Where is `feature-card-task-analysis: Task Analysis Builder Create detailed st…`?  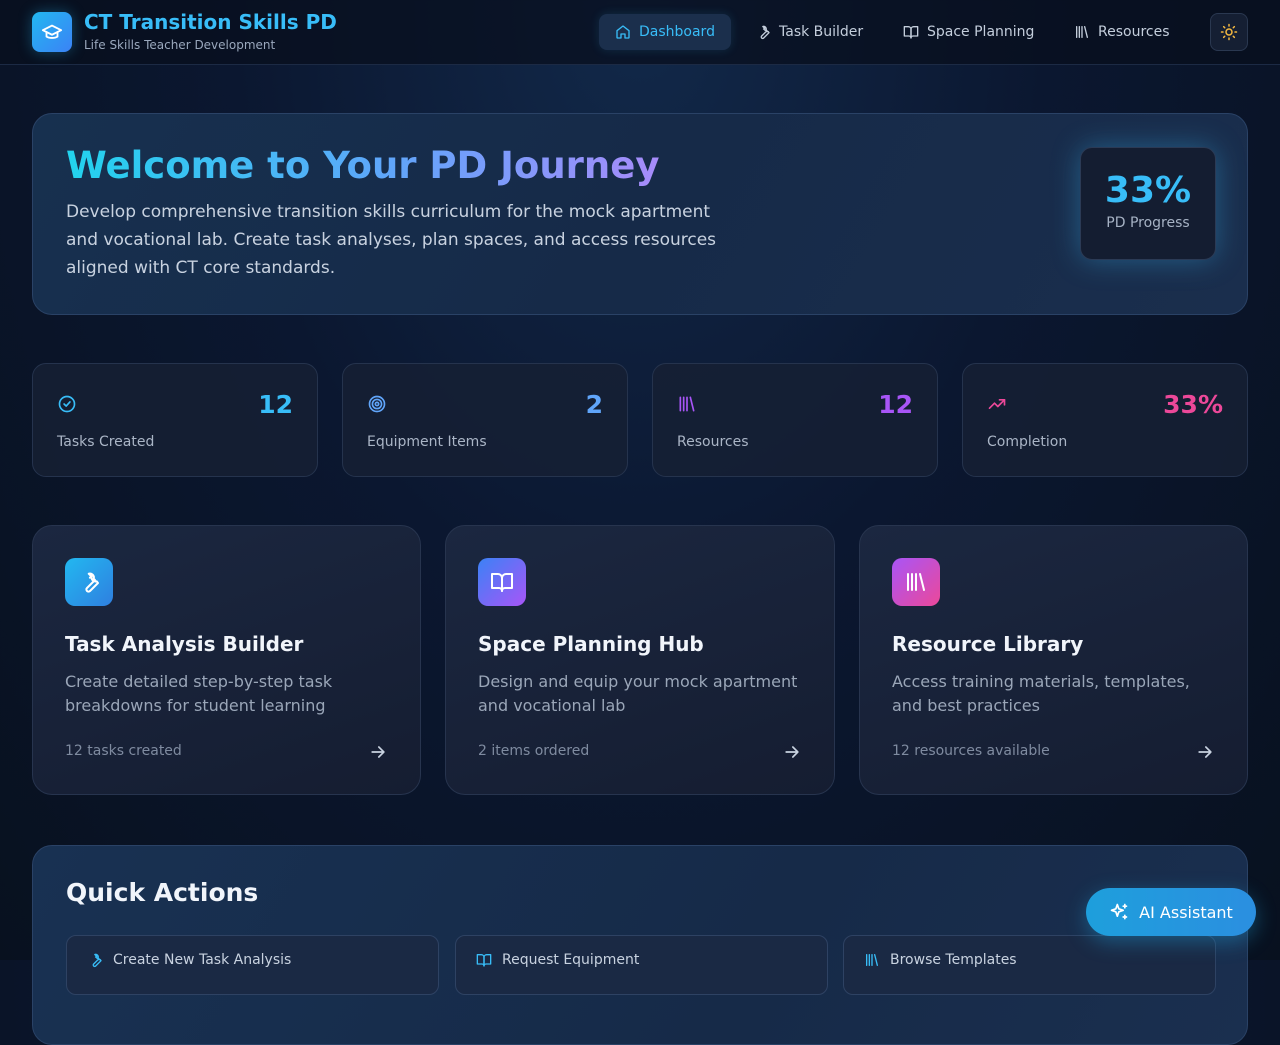 feature-card-task-analysis: Task Analysis Builder Create detailed st… is located at coordinates (226, 660).